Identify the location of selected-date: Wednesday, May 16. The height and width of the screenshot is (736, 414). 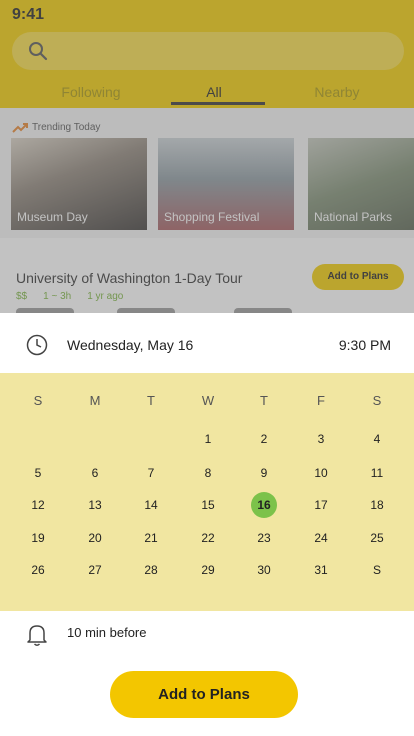
(130, 345).